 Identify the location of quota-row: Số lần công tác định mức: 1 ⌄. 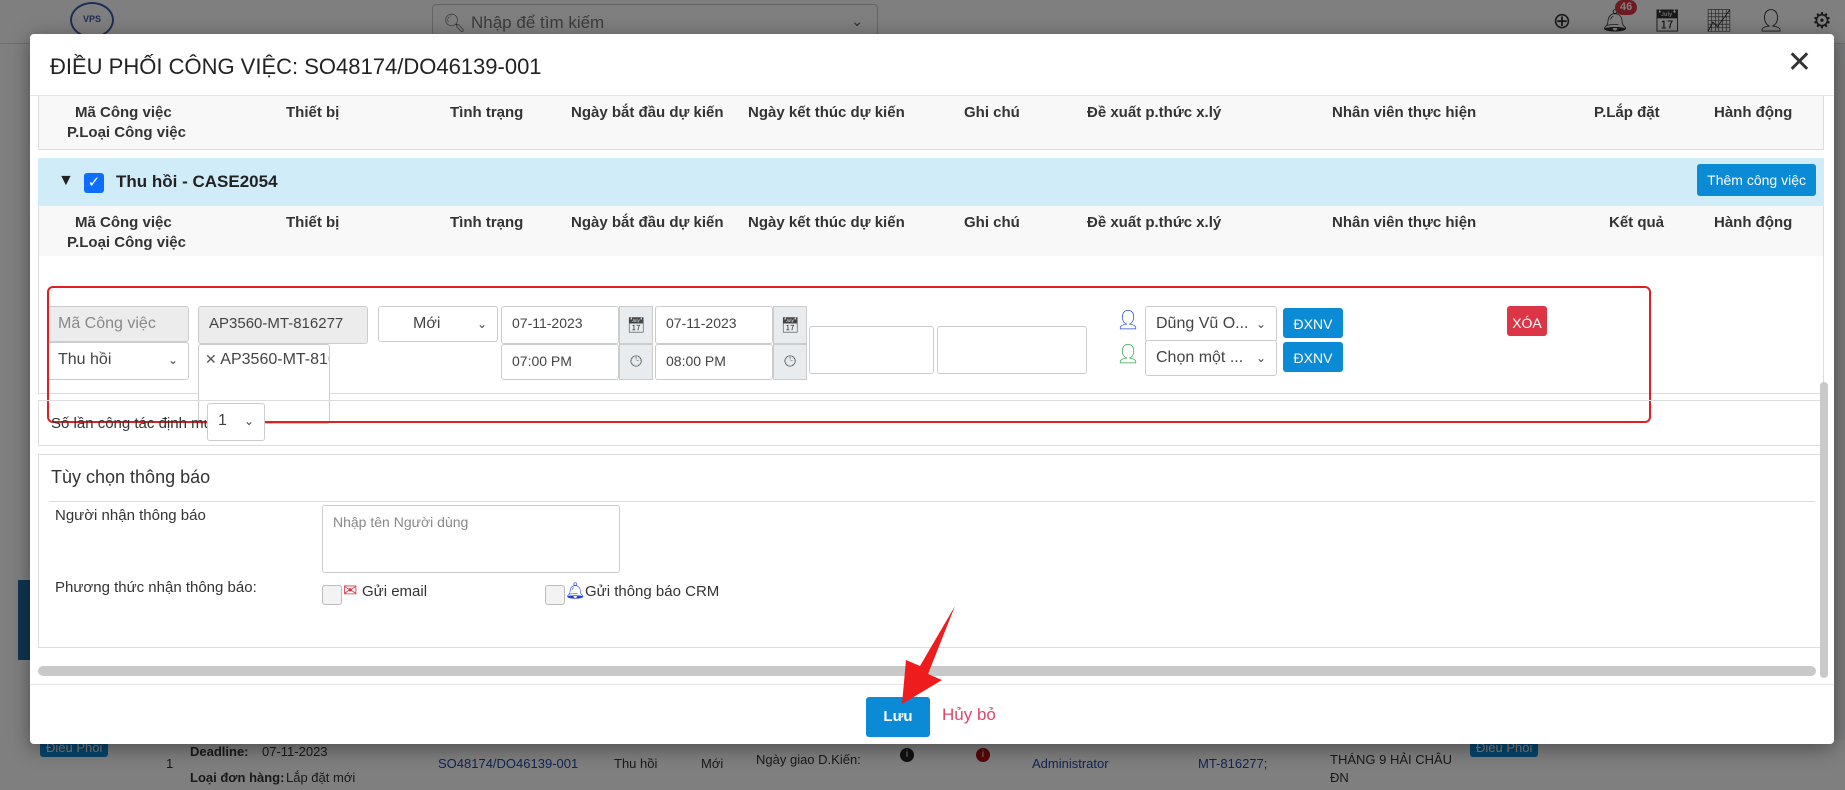
(931, 423).